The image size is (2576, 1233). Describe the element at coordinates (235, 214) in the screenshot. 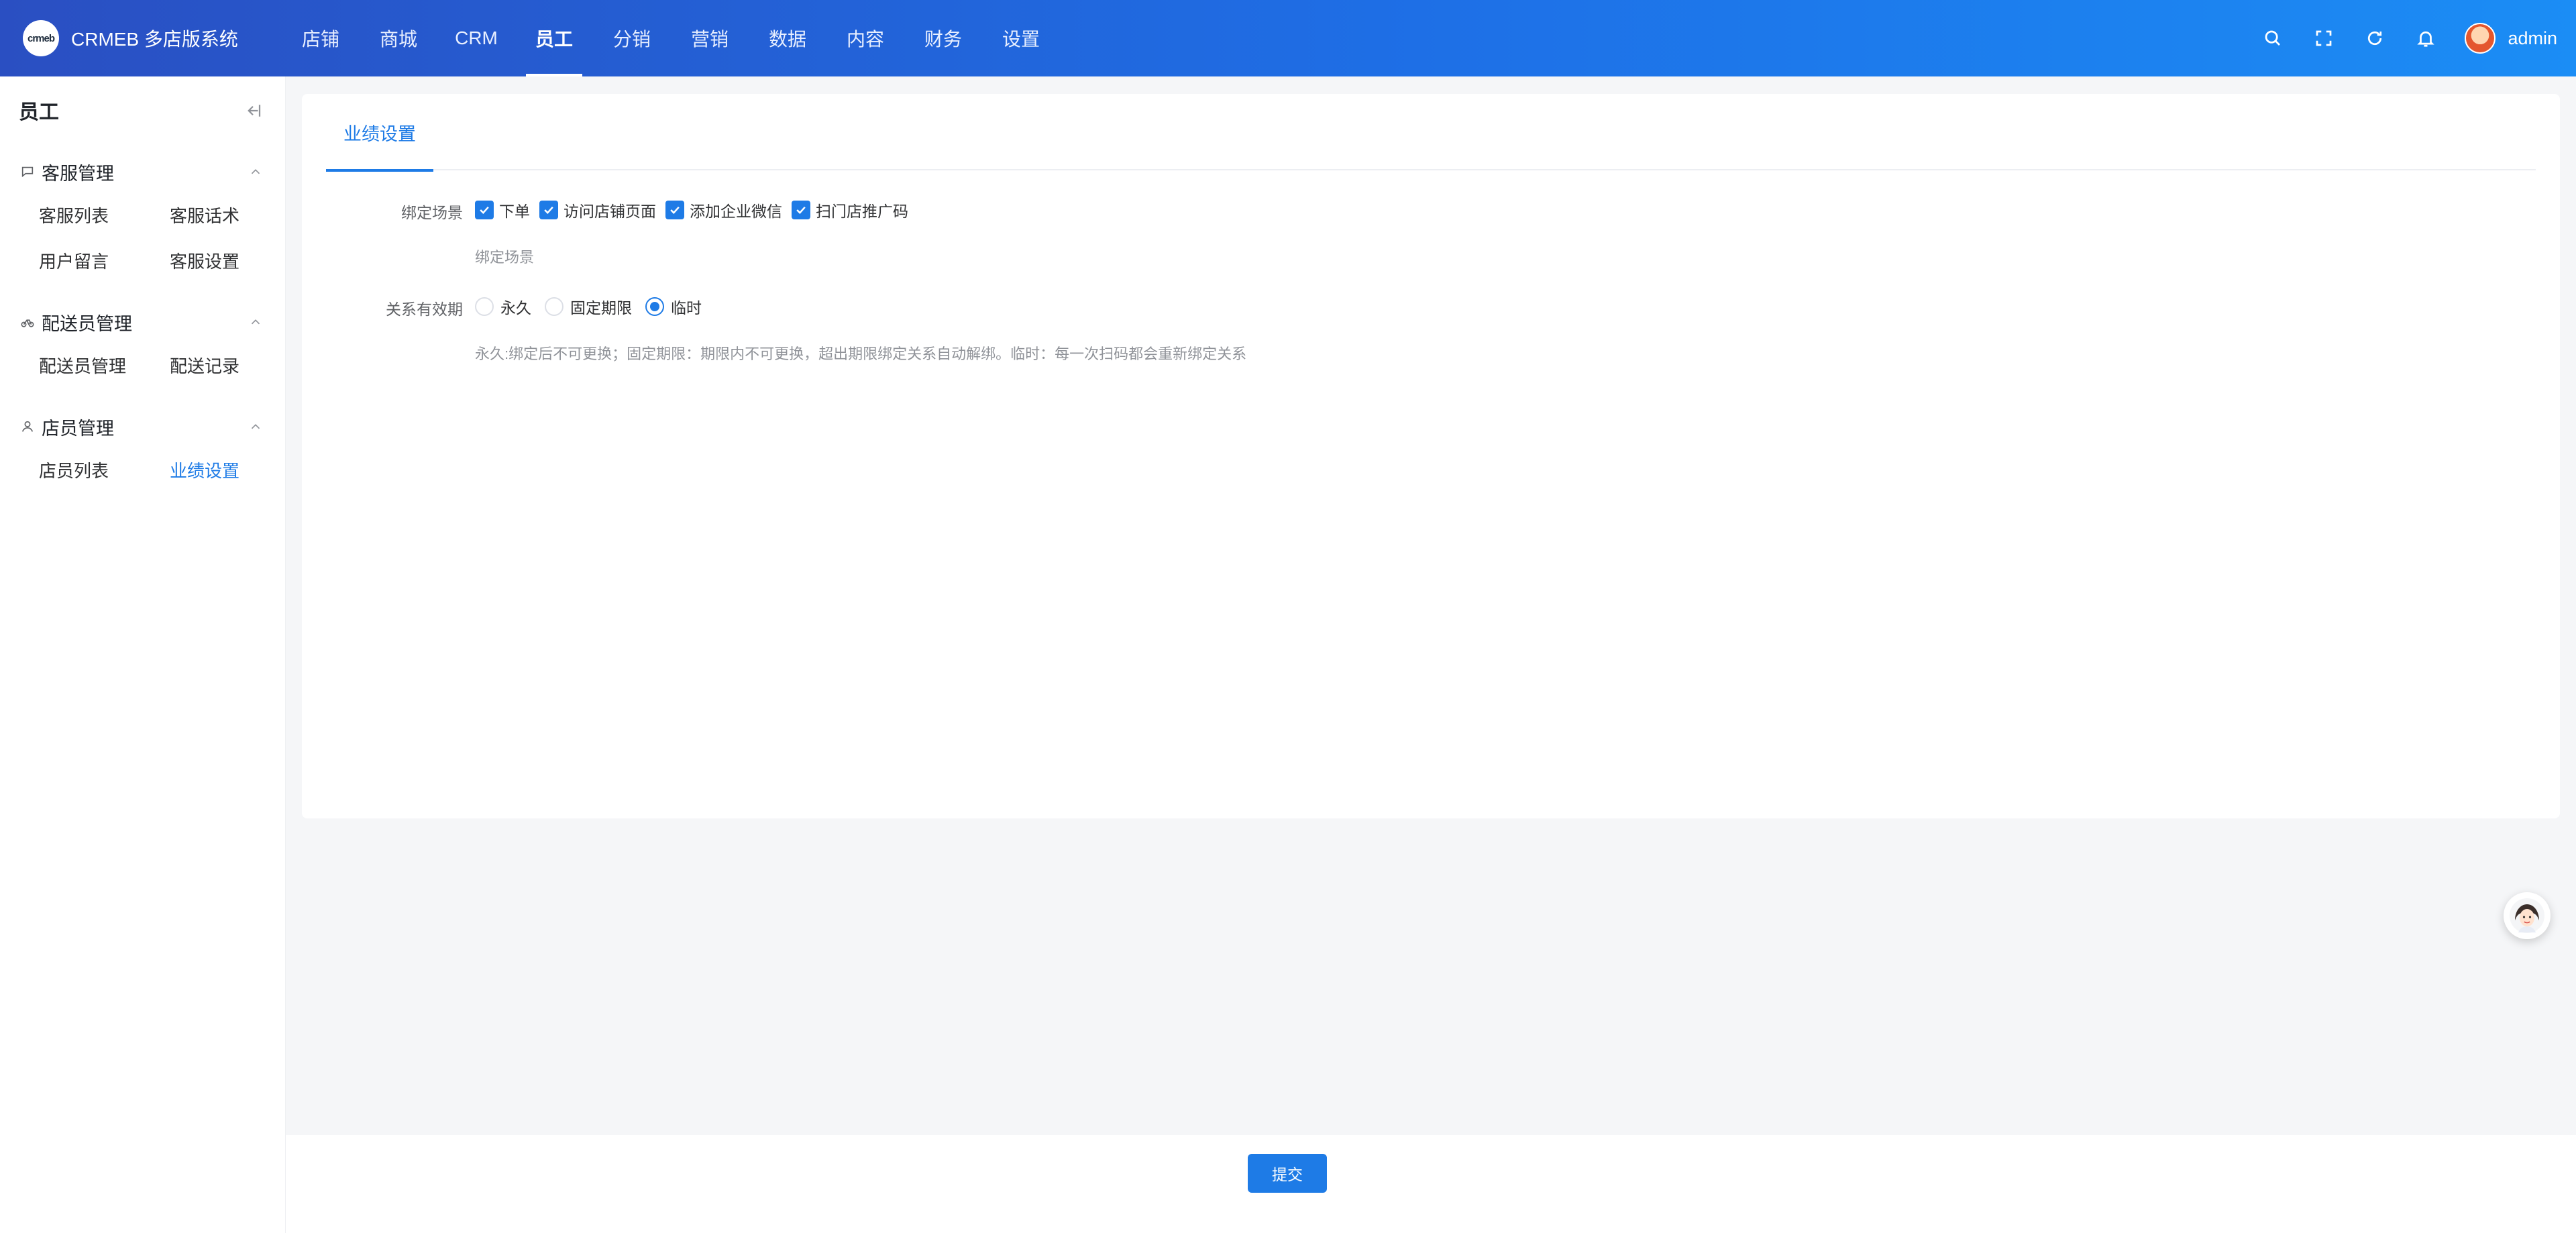

I see `sidebar-item-cs-phrases: 客服话术` at that location.